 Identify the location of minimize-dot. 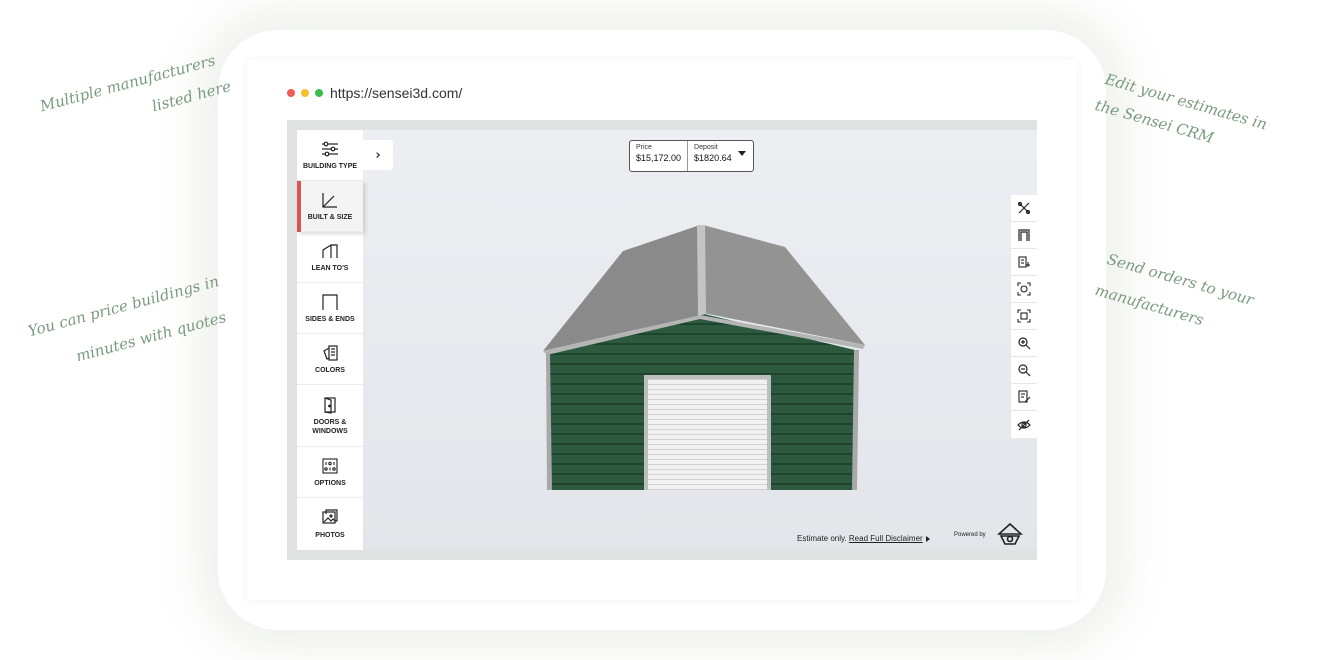
(305, 93).